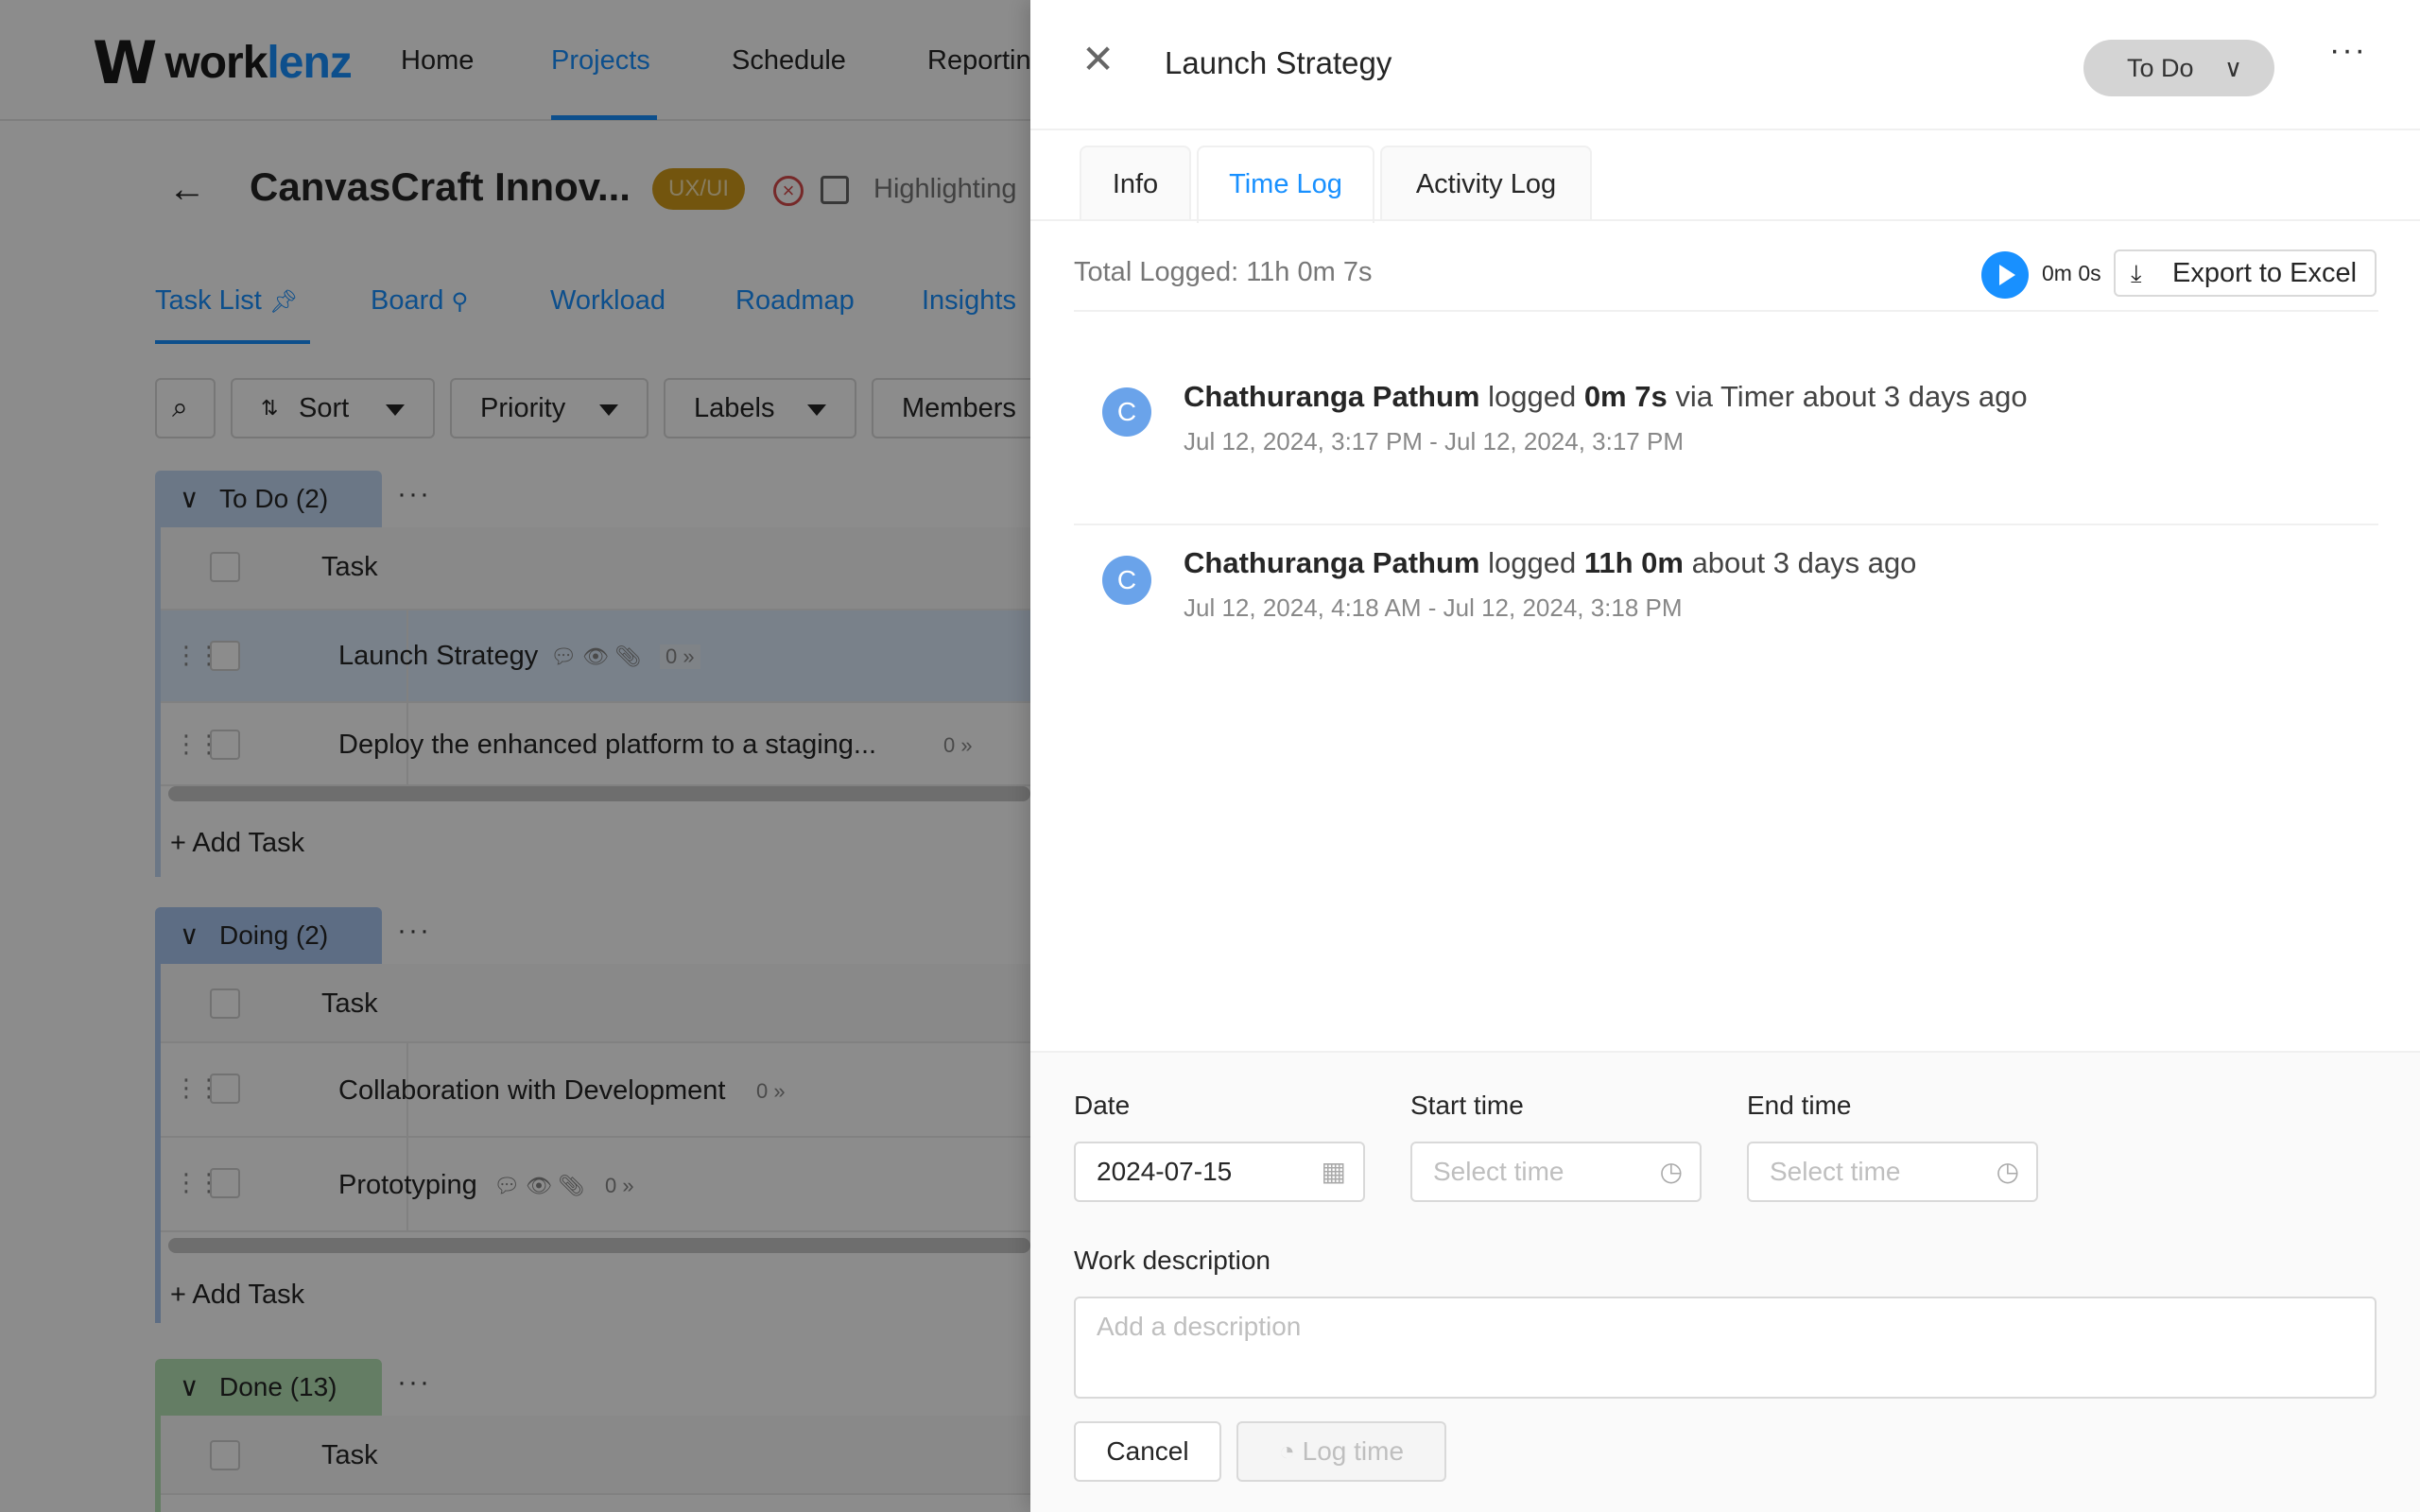 The width and height of the screenshot is (2420, 1512). I want to click on tab-time-log: Time Log, so click(1285, 184).